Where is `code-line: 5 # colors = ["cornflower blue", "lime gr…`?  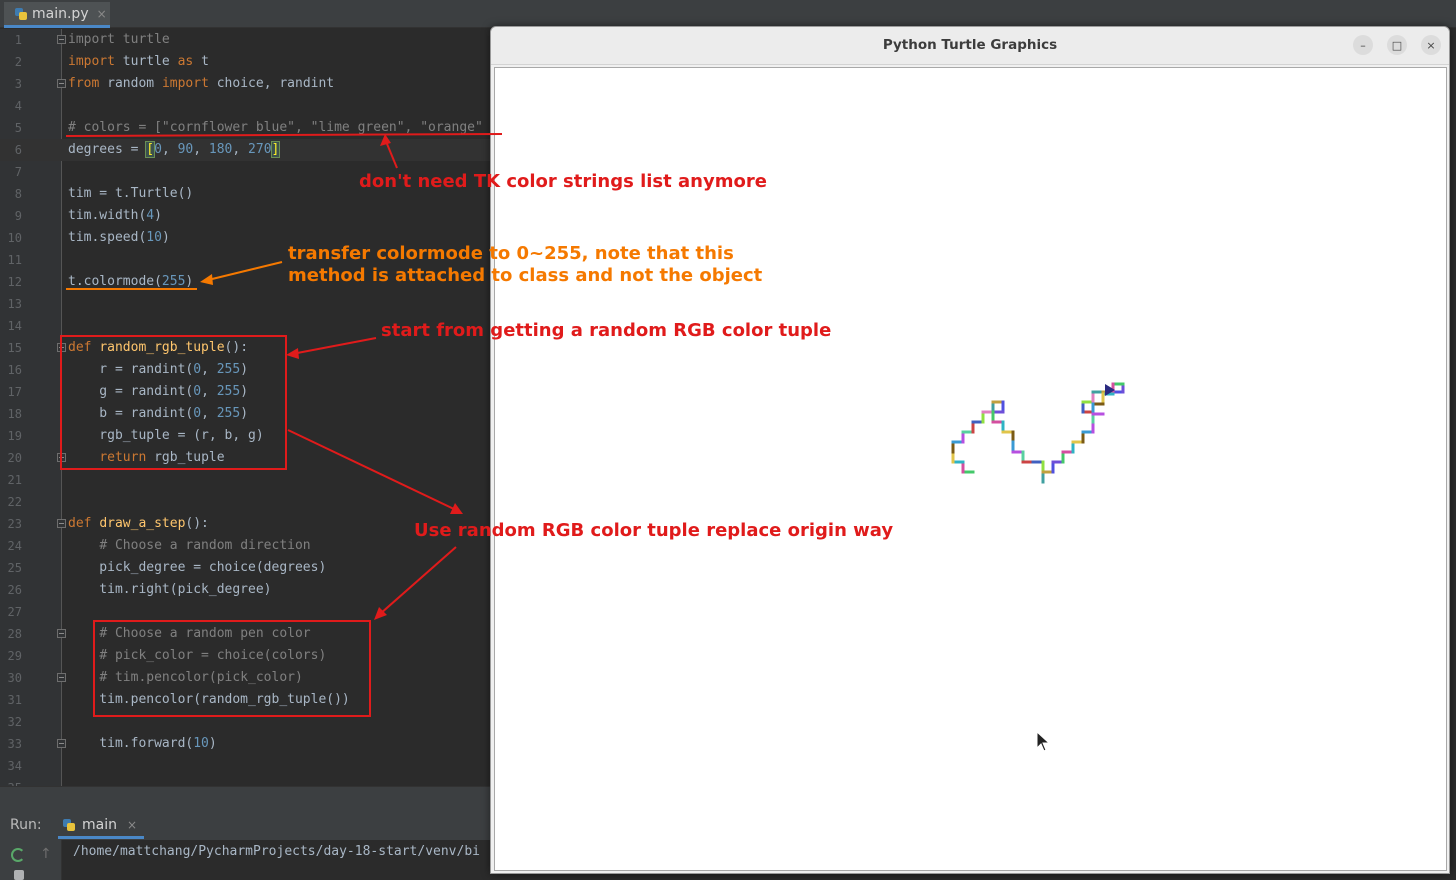 code-line: 5 # colors = ["cornflower blue", "lime gr… is located at coordinates (245, 128).